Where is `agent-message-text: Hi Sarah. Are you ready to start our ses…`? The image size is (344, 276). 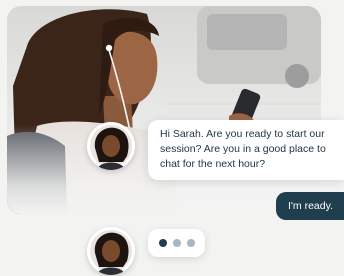 agent-message-text: Hi Sarah. Are you ready to start our ses… is located at coordinates (243, 149).